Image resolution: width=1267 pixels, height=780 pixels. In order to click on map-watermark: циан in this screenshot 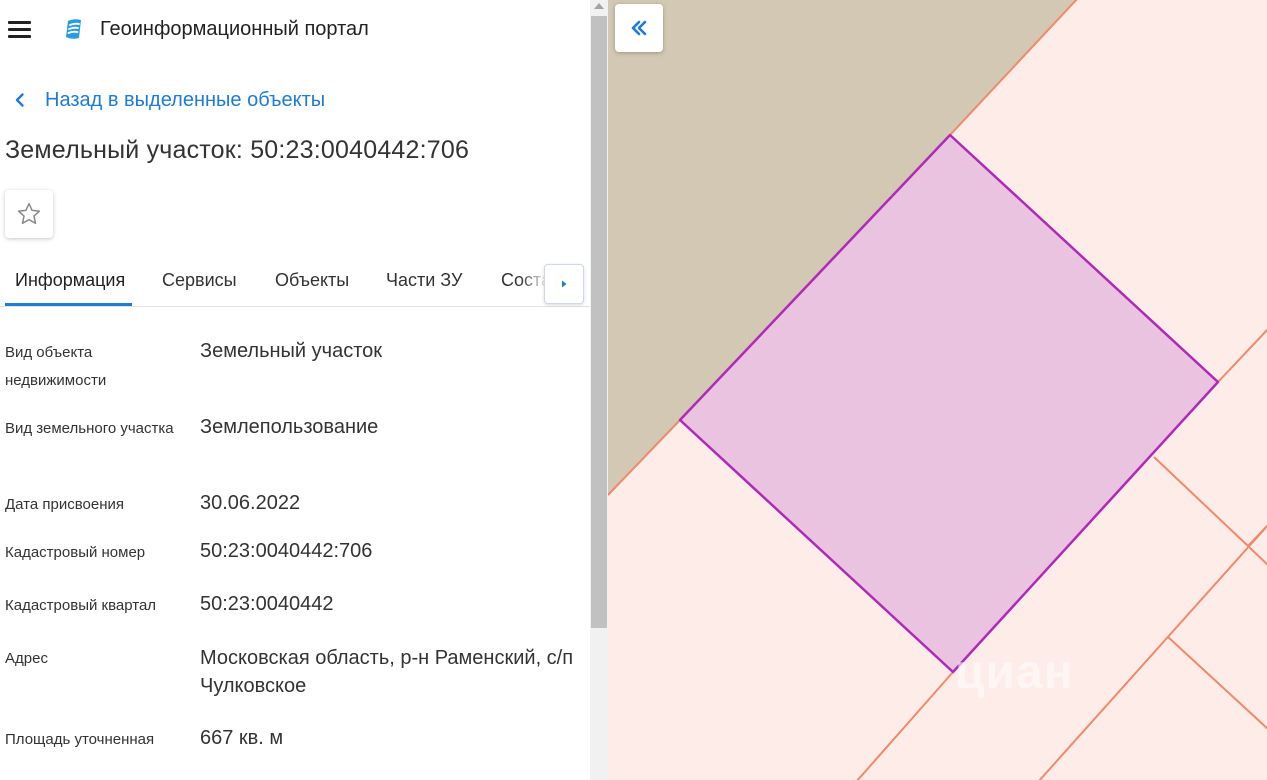, I will do `click(1014, 672)`.